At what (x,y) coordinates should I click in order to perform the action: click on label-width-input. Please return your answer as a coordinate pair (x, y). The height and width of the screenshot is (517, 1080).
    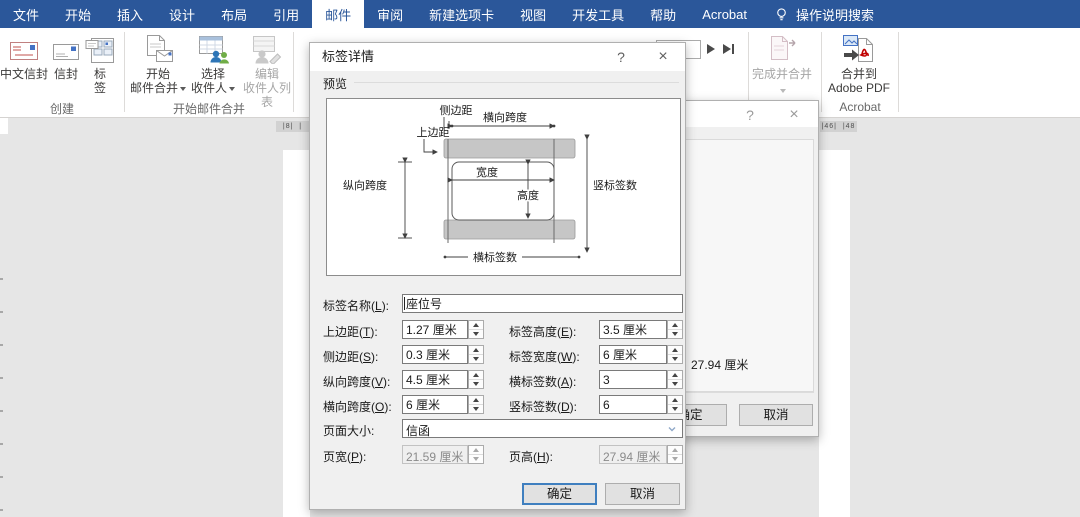
    Looking at the image, I should click on (633, 354).